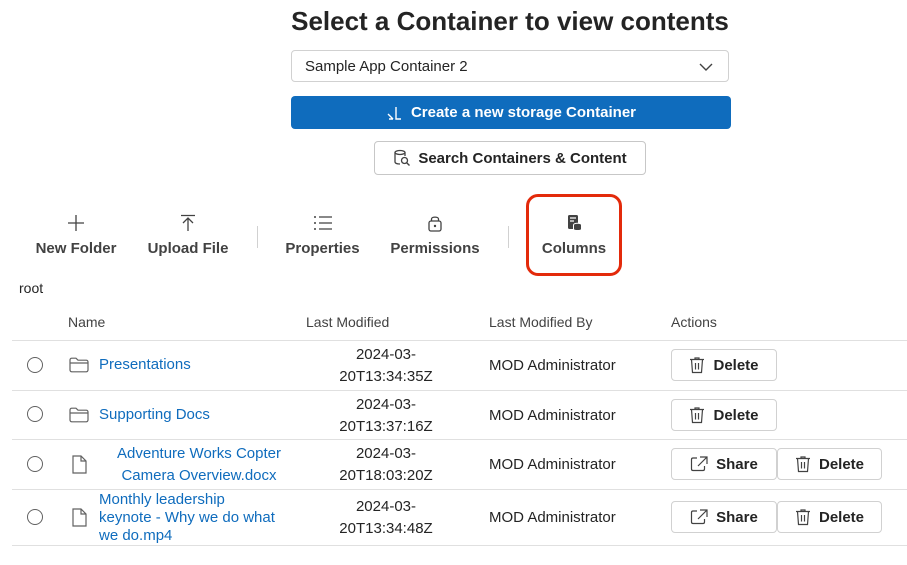 Image resolution: width=907 pixels, height=565 pixels. I want to click on upload-icon, so click(188, 222).